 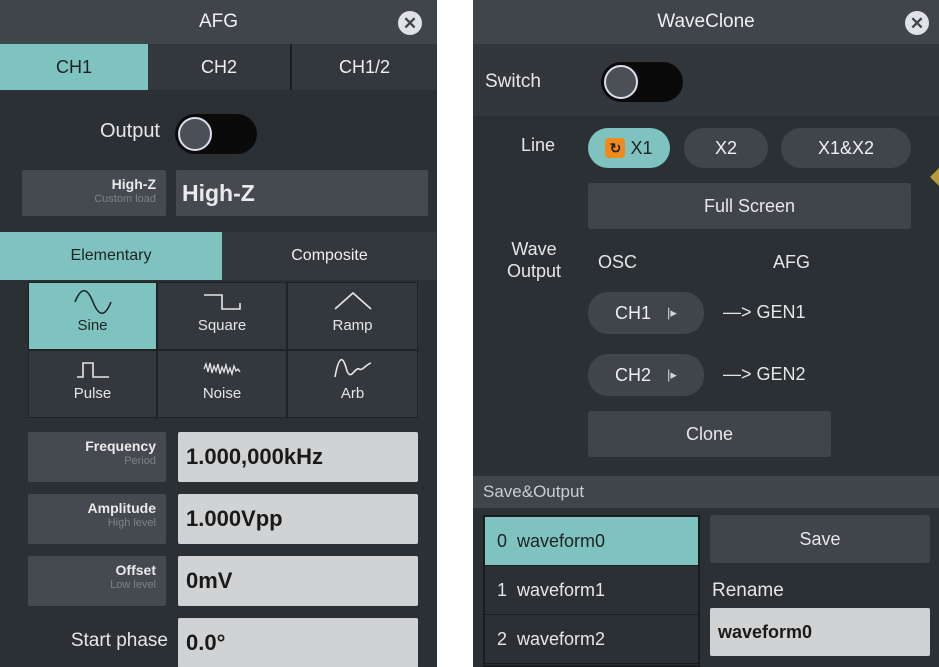 I want to click on clone-button: Clone, so click(x=709, y=434).